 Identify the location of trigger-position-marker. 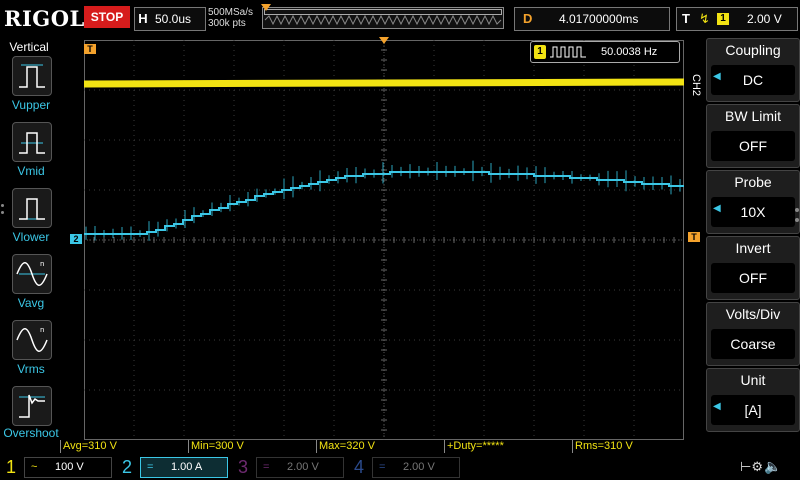
(384, 41).